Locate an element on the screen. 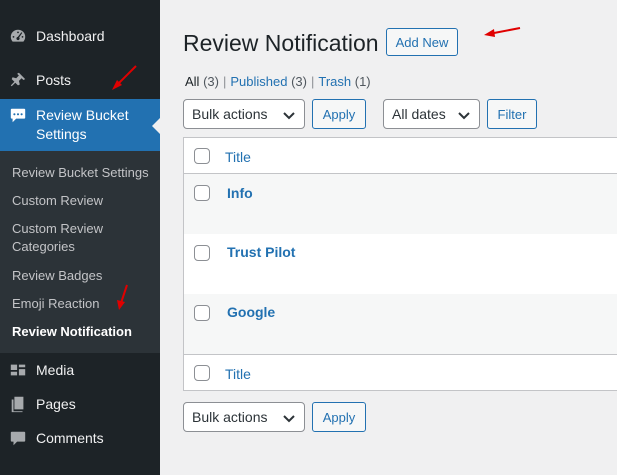 This screenshot has width=617, height=475. bulk-actions-select-bottom: Bulk actions is located at coordinates (244, 417).